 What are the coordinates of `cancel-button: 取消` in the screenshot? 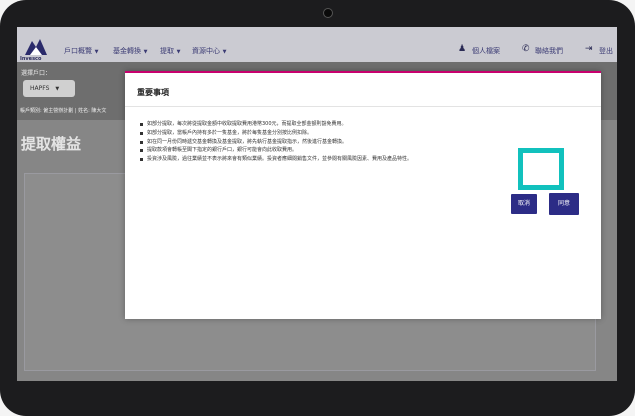 It's located at (524, 204).